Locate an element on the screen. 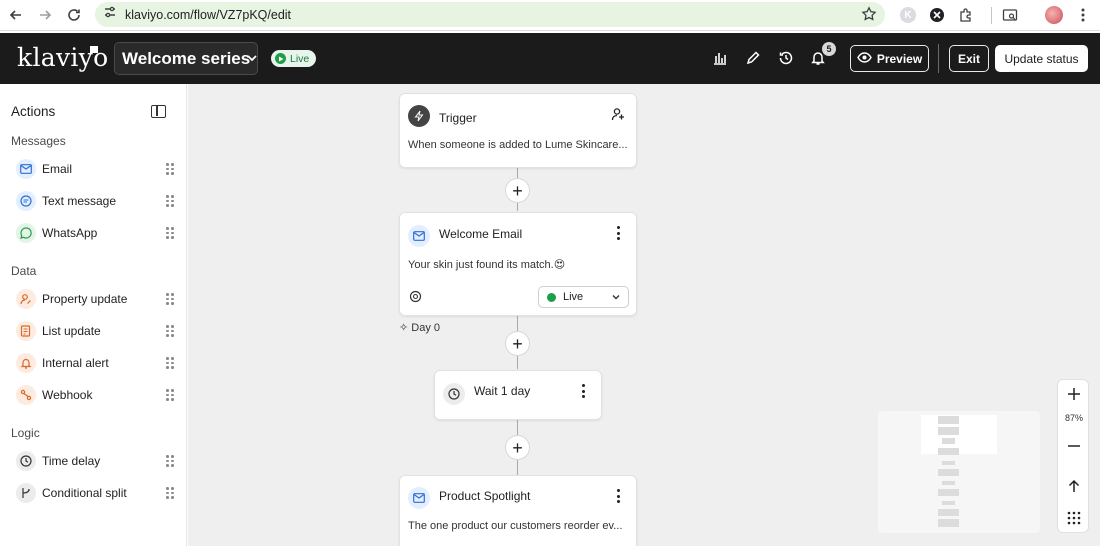 This screenshot has height=546, width=1100. product-spotlight-title: Product Spotlight is located at coordinates (485, 496).